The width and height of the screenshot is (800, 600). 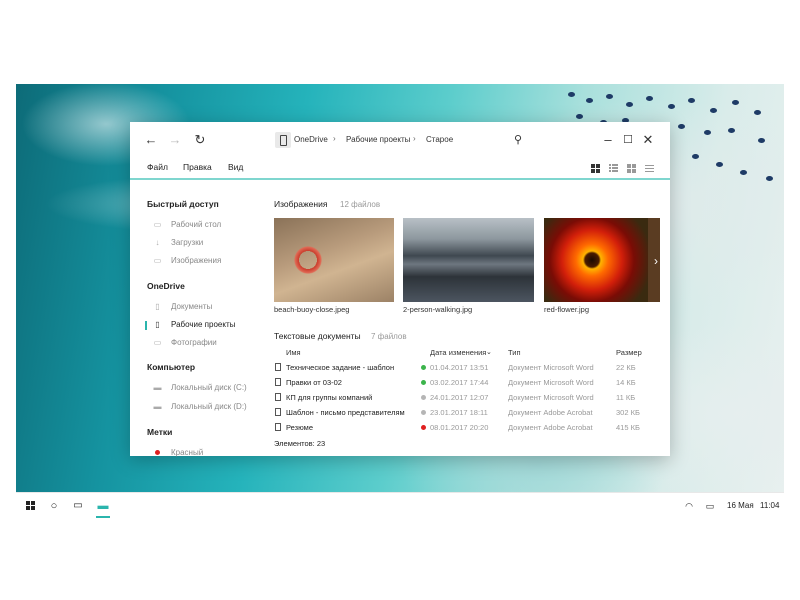 I want to click on menu-file: Файл, so click(x=157, y=167).